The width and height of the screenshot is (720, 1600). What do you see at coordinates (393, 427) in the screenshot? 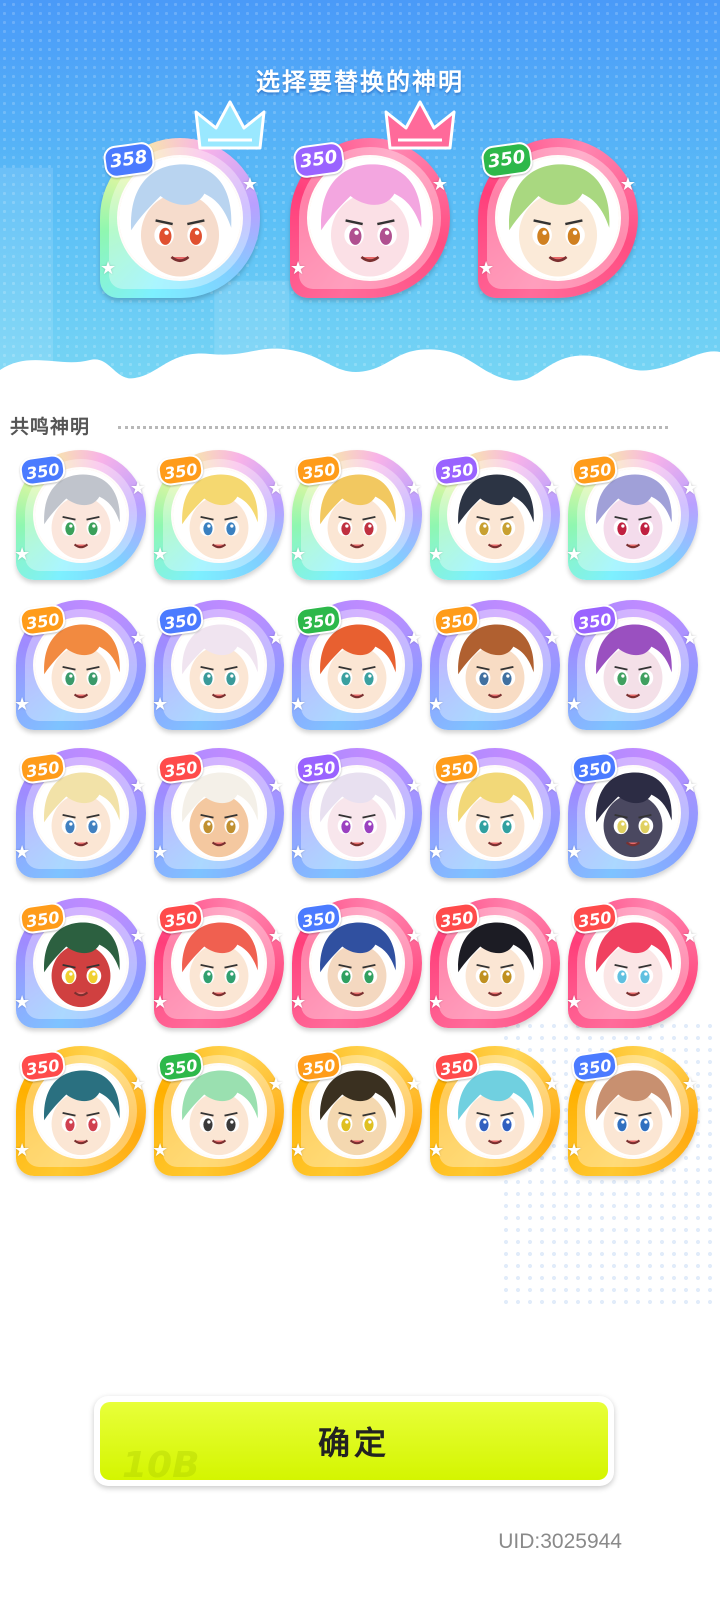
I see `section-divider` at bounding box center [393, 427].